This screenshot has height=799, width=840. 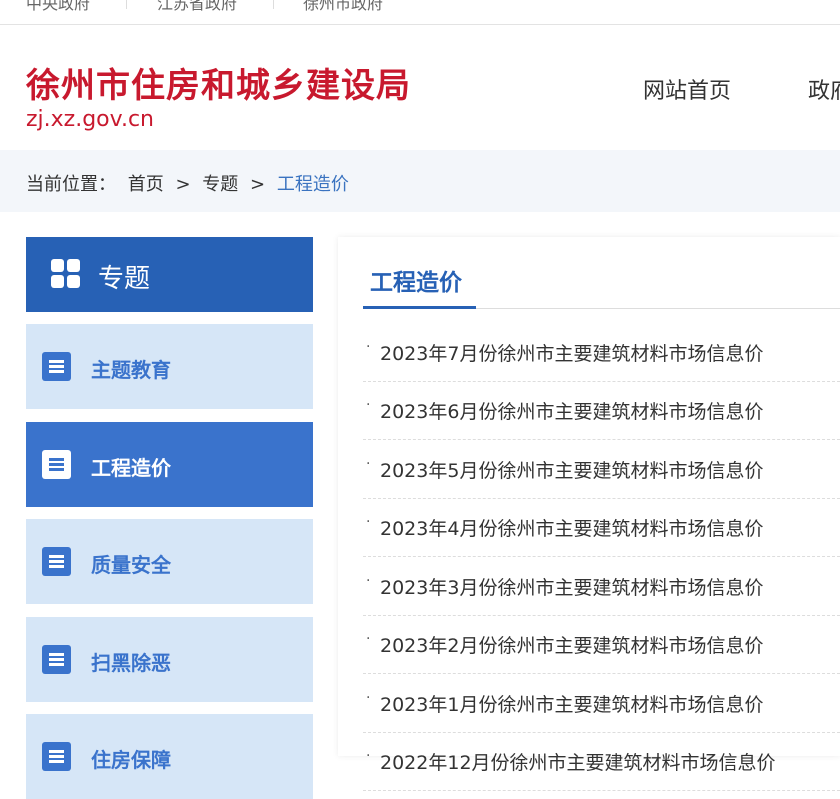 What do you see at coordinates (420, 181) in the screenshot?
I see `breadcrumb-bar: 当前位置： 首页 > 专题 > 工程造价` at bounding box center [420, 181].